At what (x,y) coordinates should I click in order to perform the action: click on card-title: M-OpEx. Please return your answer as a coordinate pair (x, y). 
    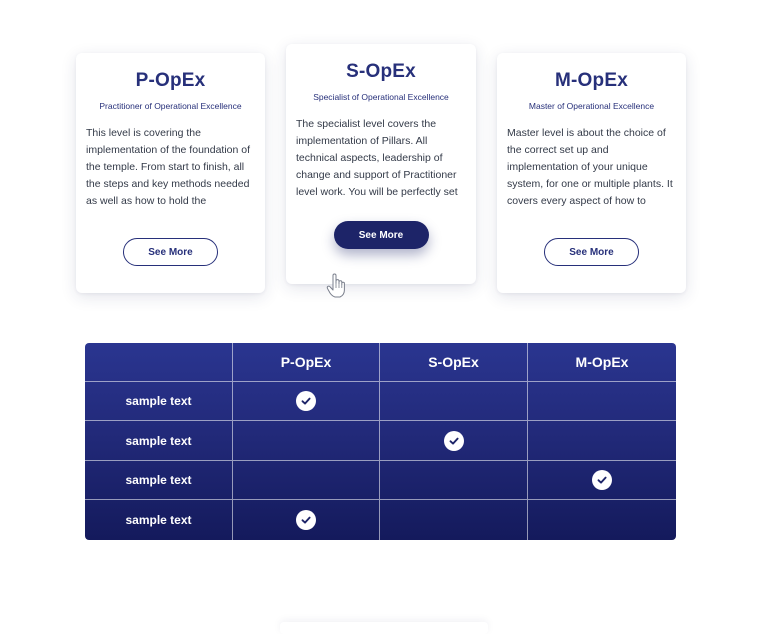
    Looking at the image, I should click on (591, 80).